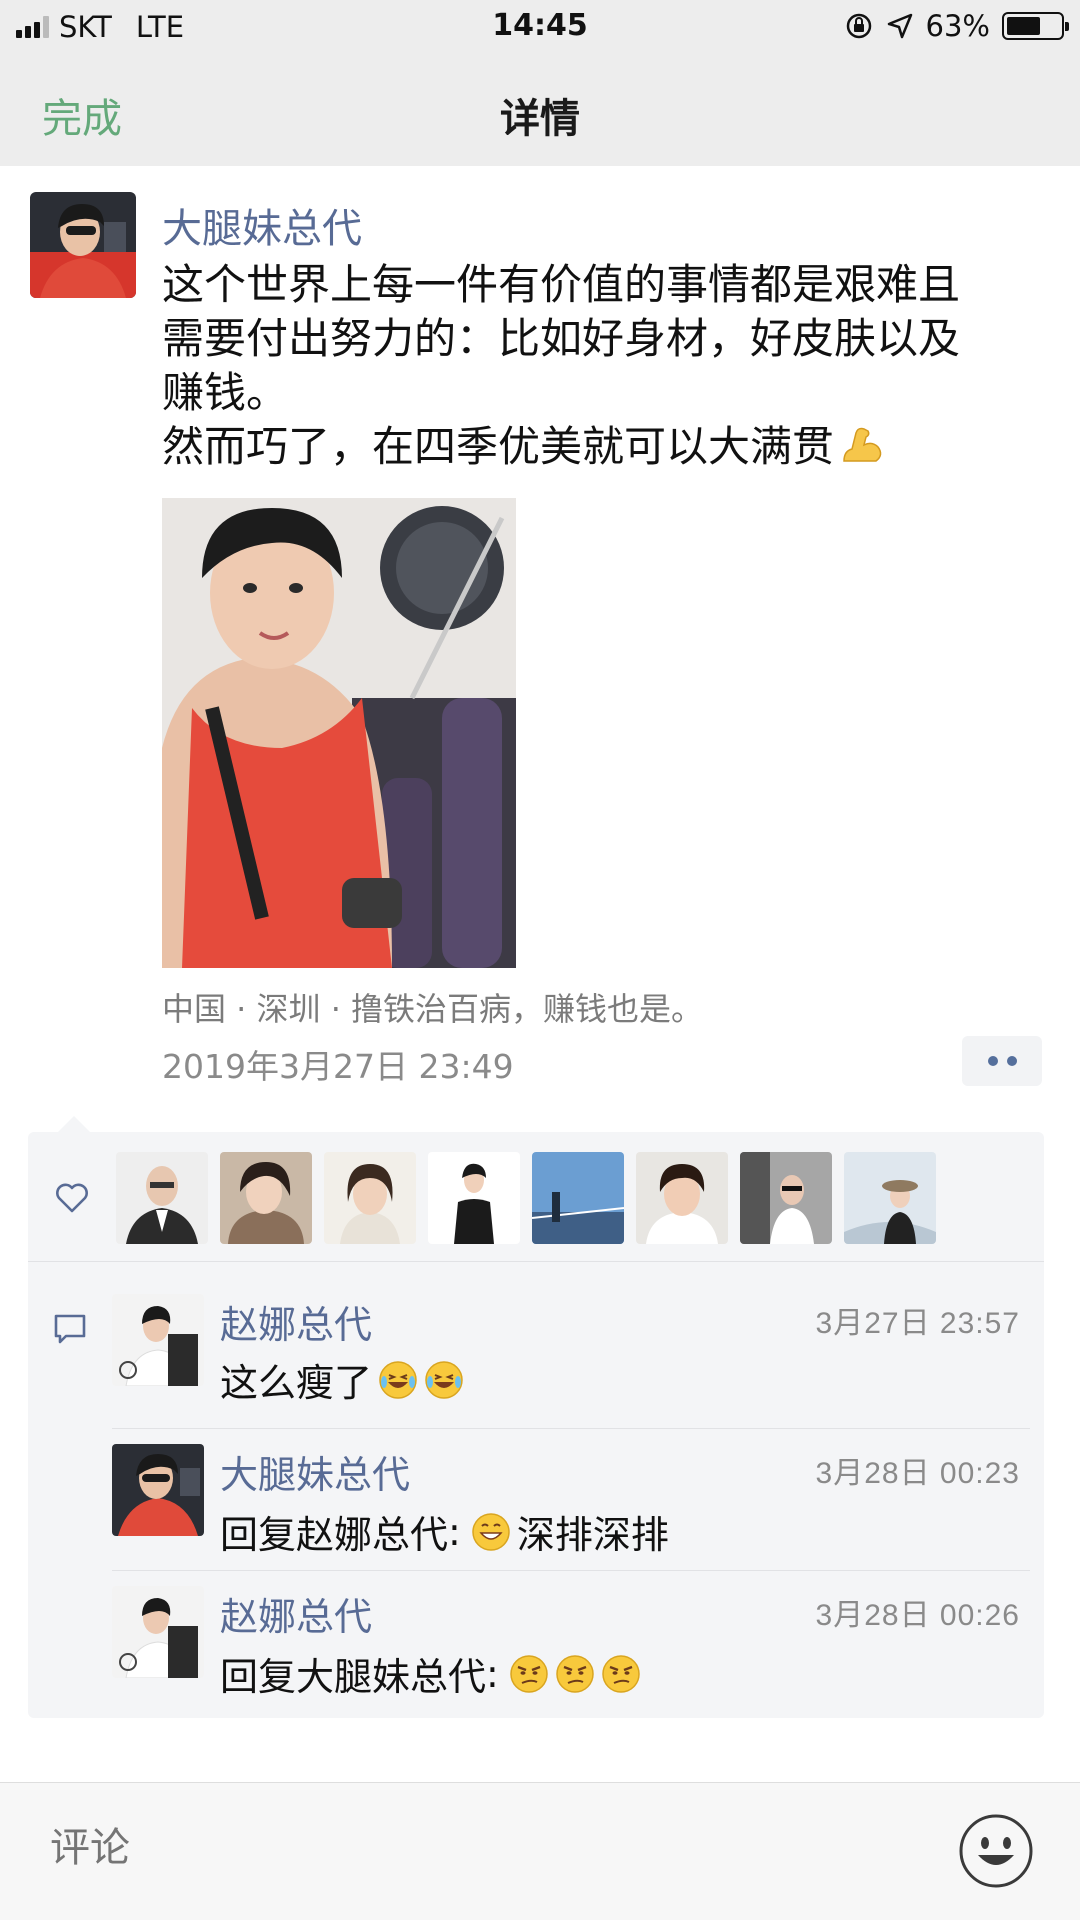 The height and width of the screenshot is (1920, 1080). I want to click on post-author-name: 大腿妹总代, so click(262, 225).